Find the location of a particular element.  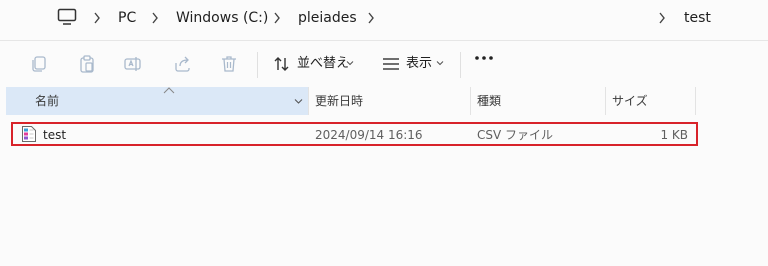

file-modified: 2024/09/14 16:16 is located at coordinates (369, 135).